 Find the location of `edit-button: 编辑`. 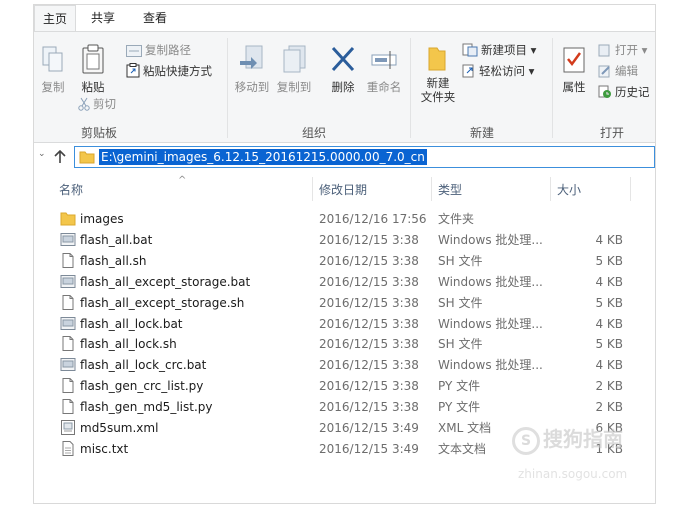

edit-button: 编辑 is located at coordinates (618, 71).